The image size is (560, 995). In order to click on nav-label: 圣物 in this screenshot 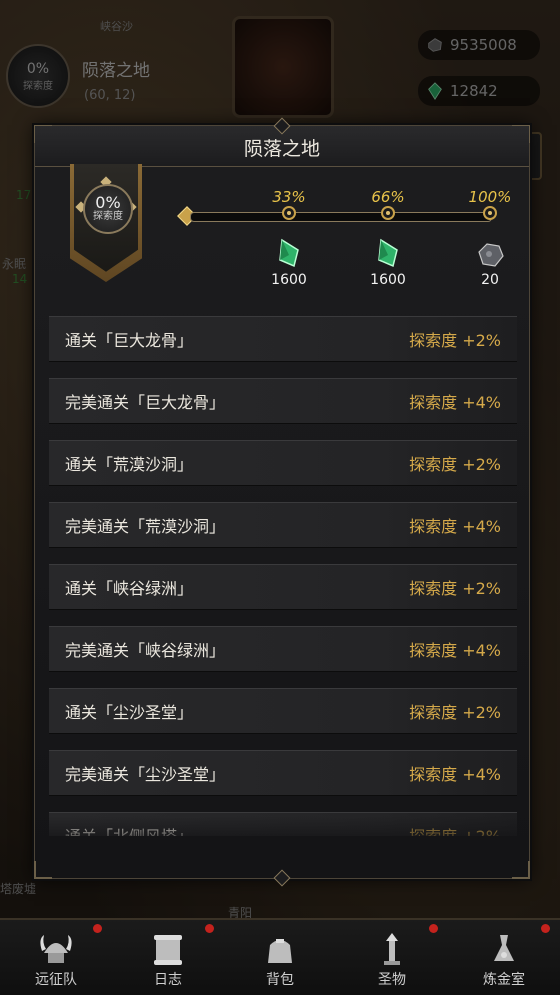, I will do `click(392, 980)`.